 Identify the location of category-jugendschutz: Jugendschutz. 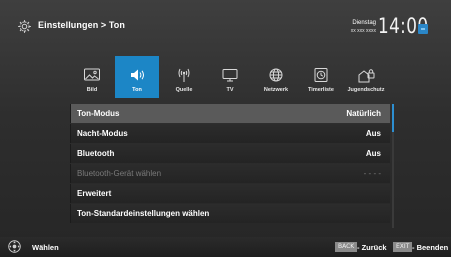
(366, 77).